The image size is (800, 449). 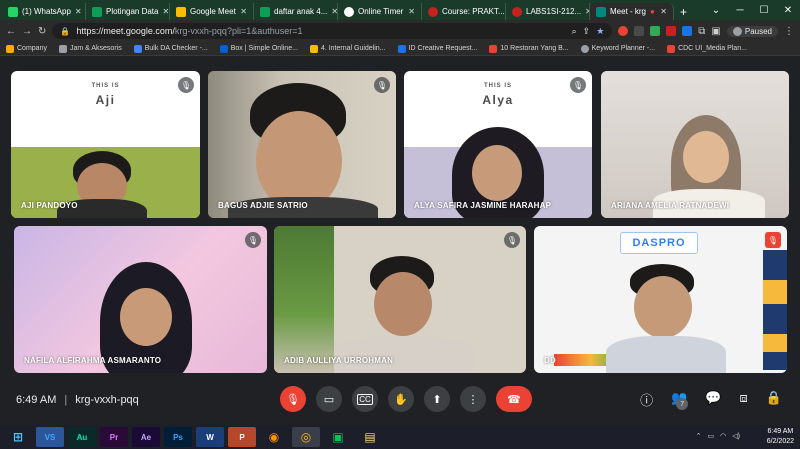 I want to click on present-button: ⬆, so click(x=437, y=399).